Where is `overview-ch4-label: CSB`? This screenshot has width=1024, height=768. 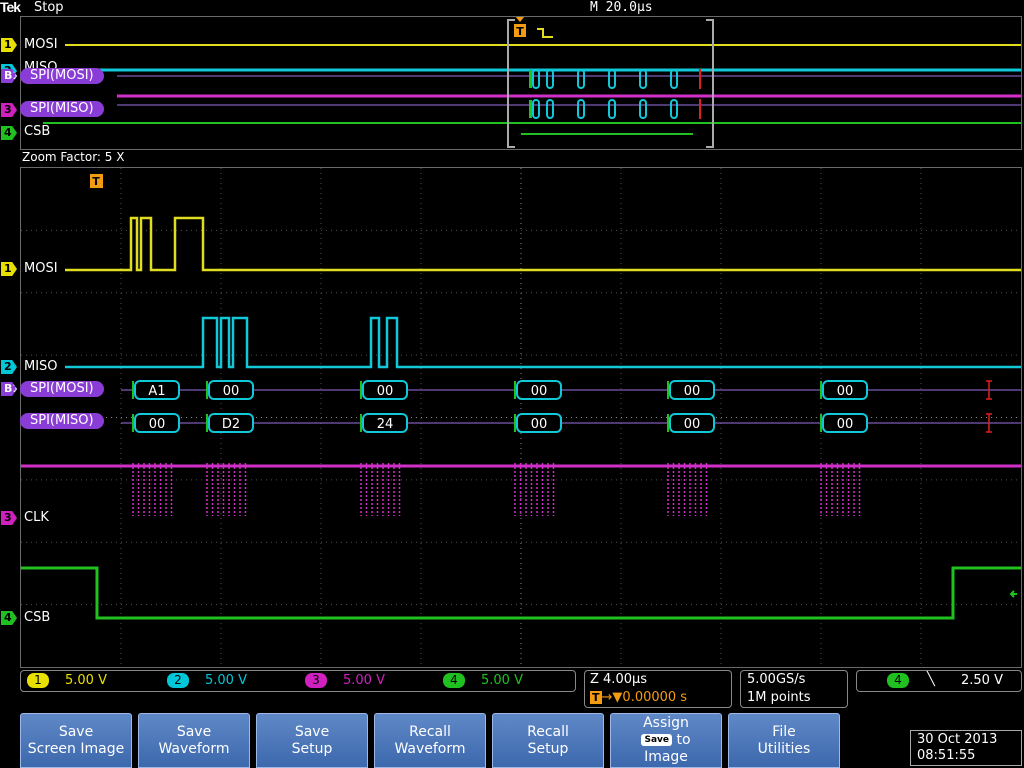
overview-ch4-label: CSB is located at coordinates (37, 131).